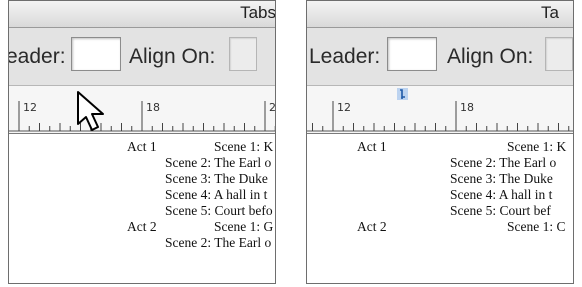  I want to click on tab-ruler: 121824, so click(440, 110).